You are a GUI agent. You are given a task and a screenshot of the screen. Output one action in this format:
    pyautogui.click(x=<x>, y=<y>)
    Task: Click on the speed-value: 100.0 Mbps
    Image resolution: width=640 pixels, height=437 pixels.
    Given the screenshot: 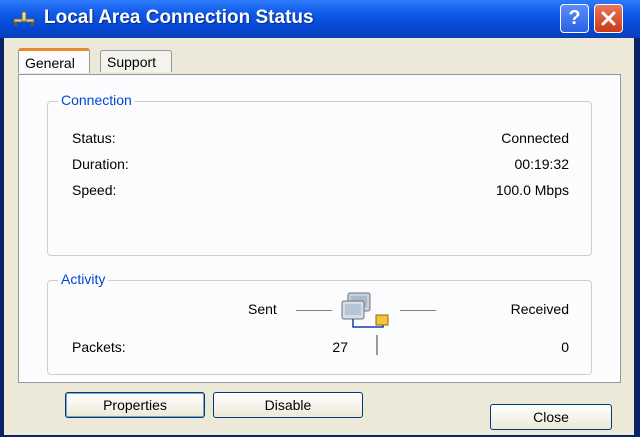 What is the action you would take?
    pyautogui.click(x=532, y=190)
    